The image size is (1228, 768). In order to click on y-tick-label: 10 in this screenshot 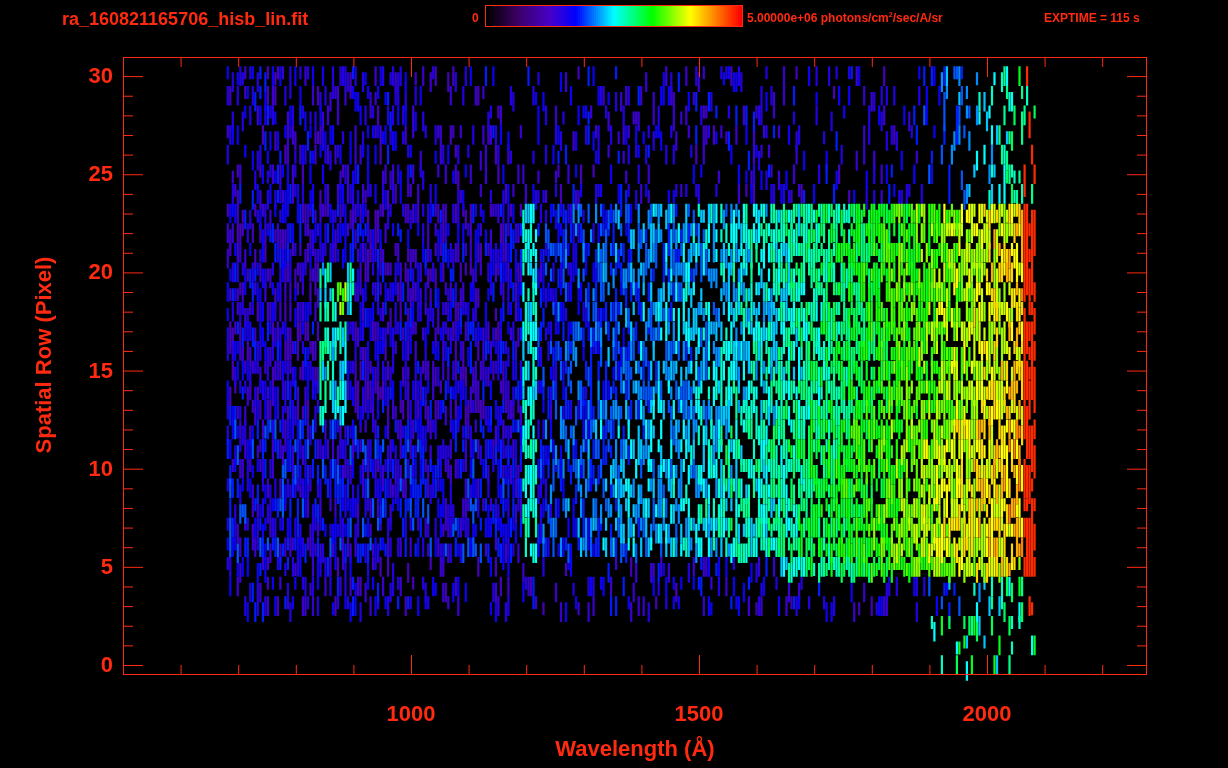, I will do `click(100, 468)`.